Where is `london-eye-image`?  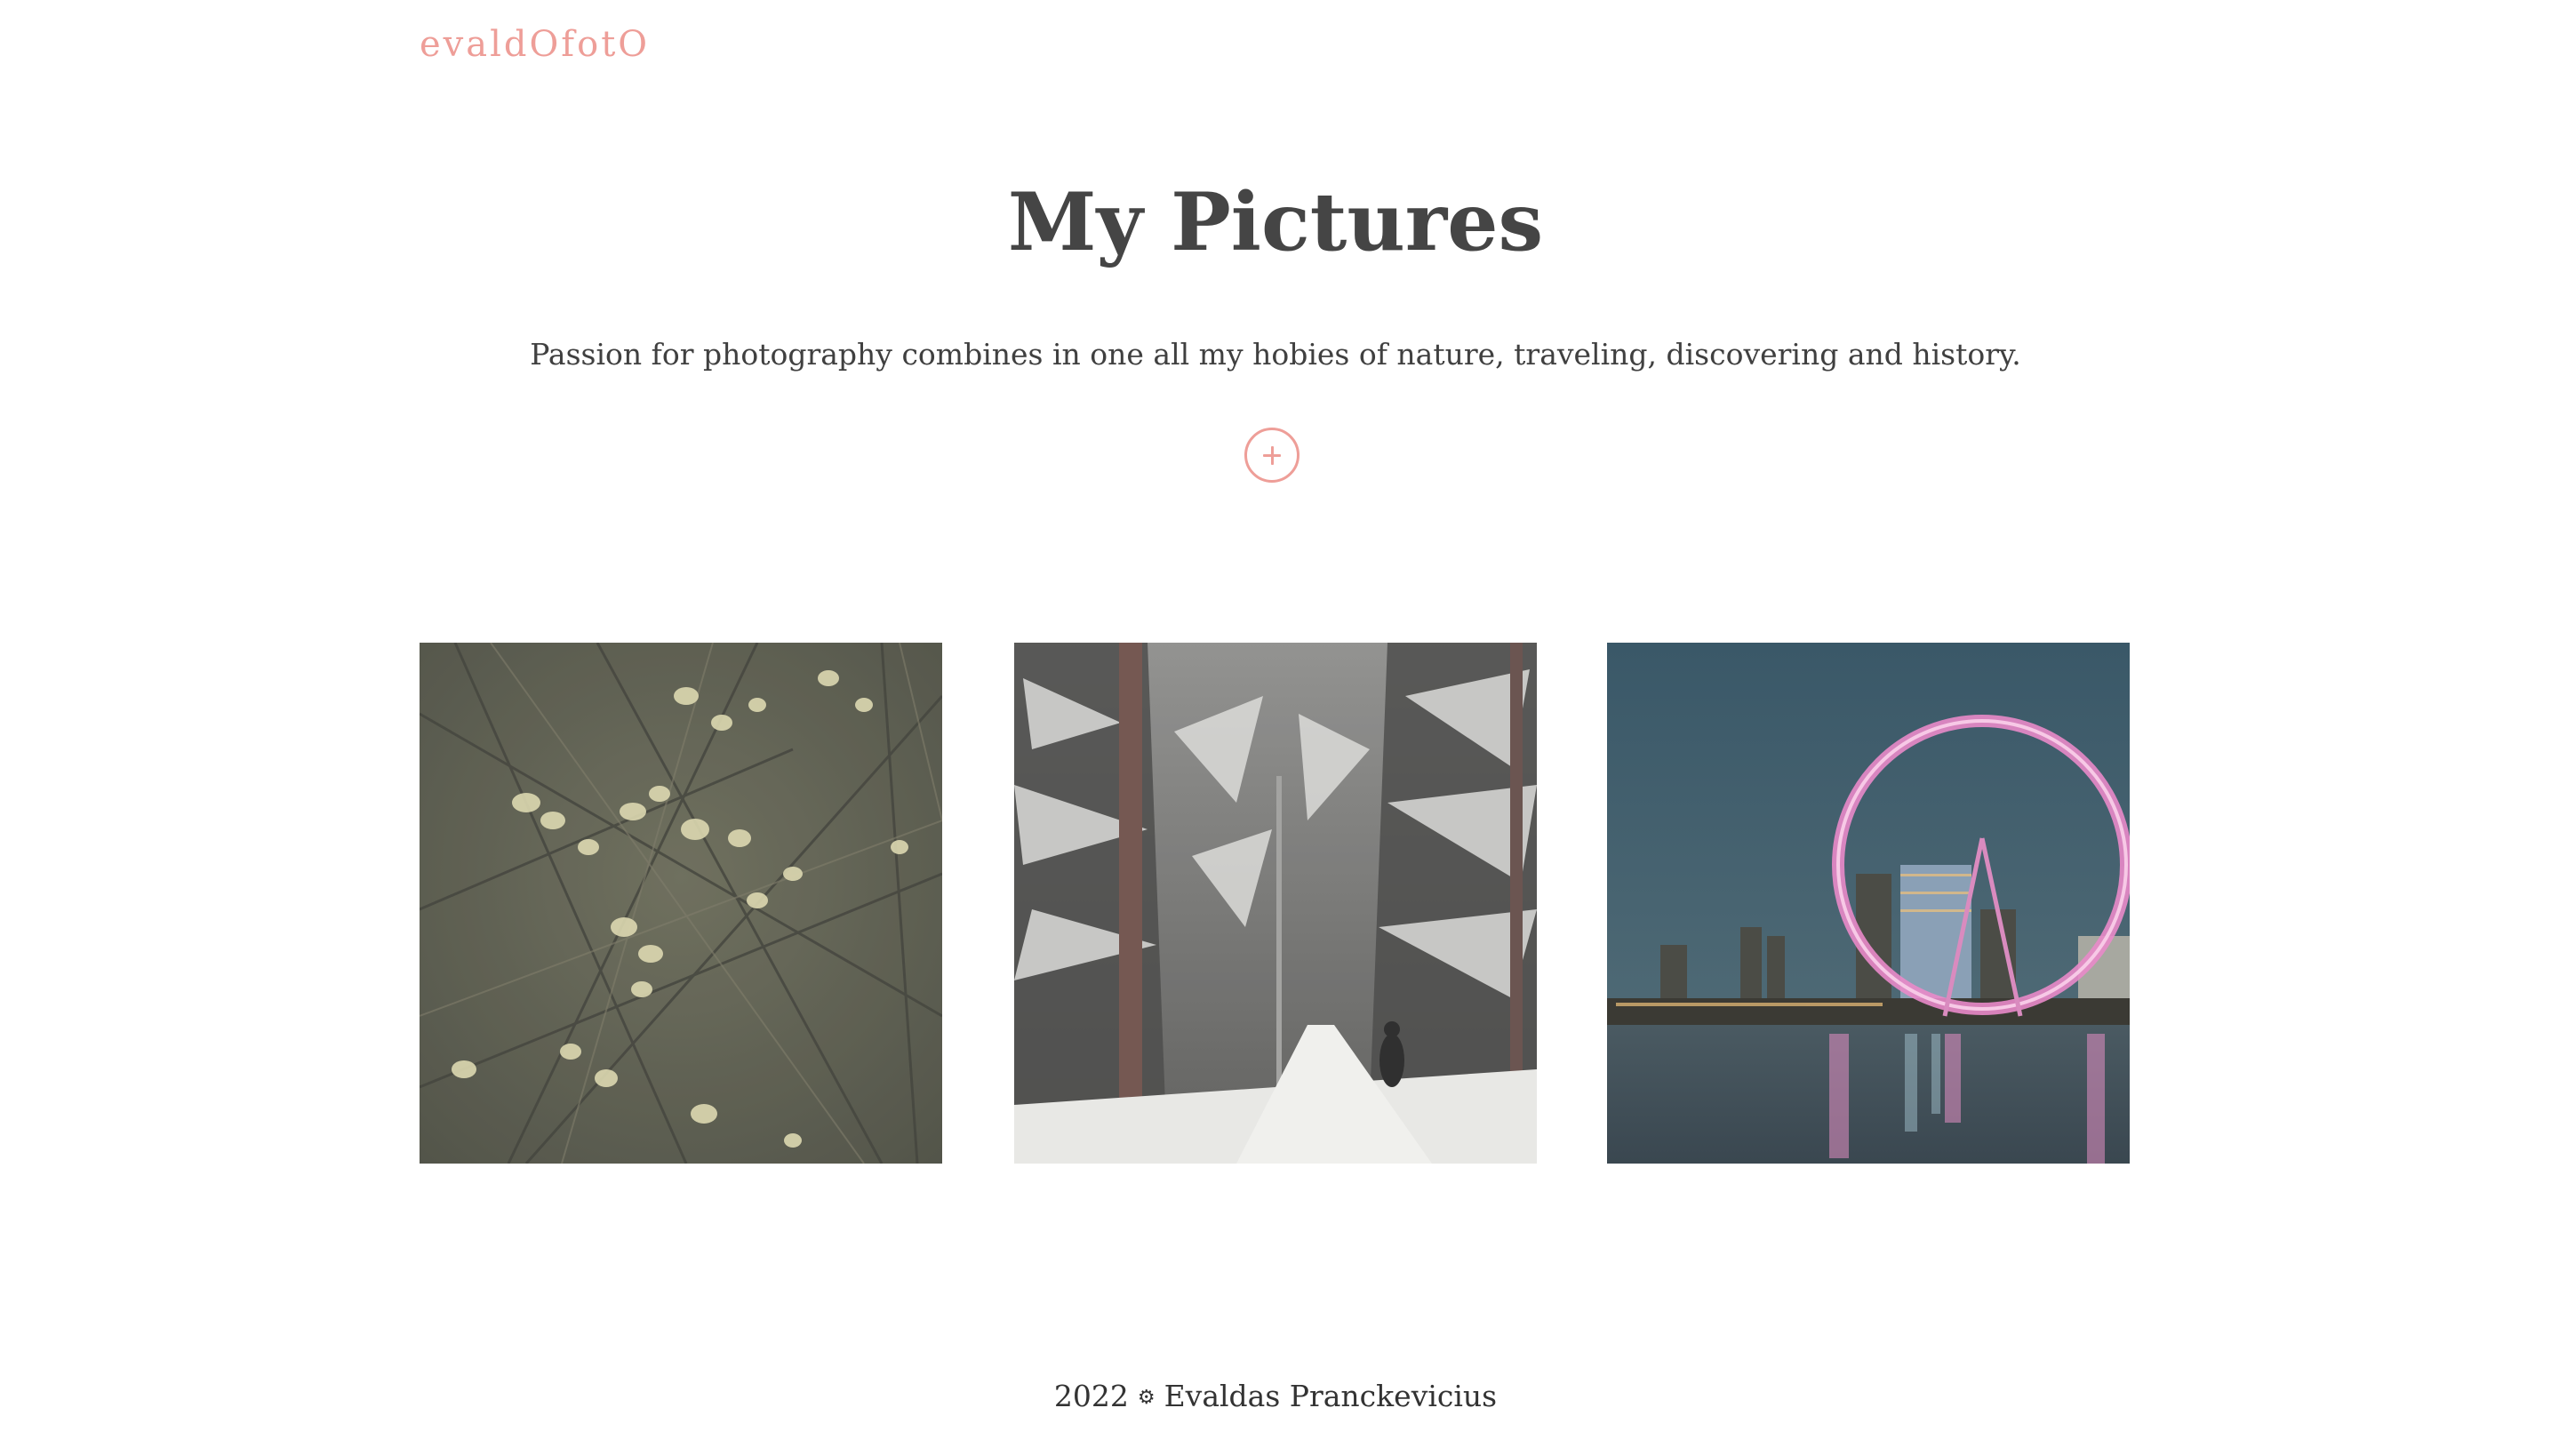
london-eye-image is located at coordinates (1868, 903).